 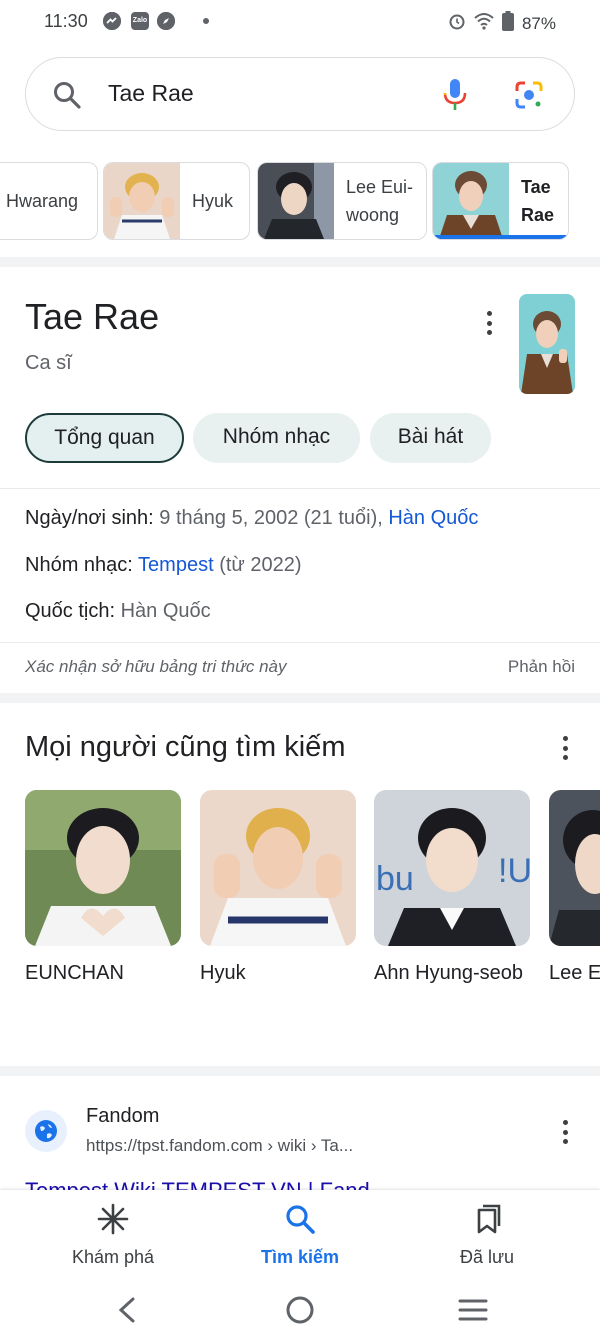 What do you see at coordinates (89, 518) in the screenshot?
I see `fact-label: Ngày/nơi sinh:` at bounding box center [89, 518].